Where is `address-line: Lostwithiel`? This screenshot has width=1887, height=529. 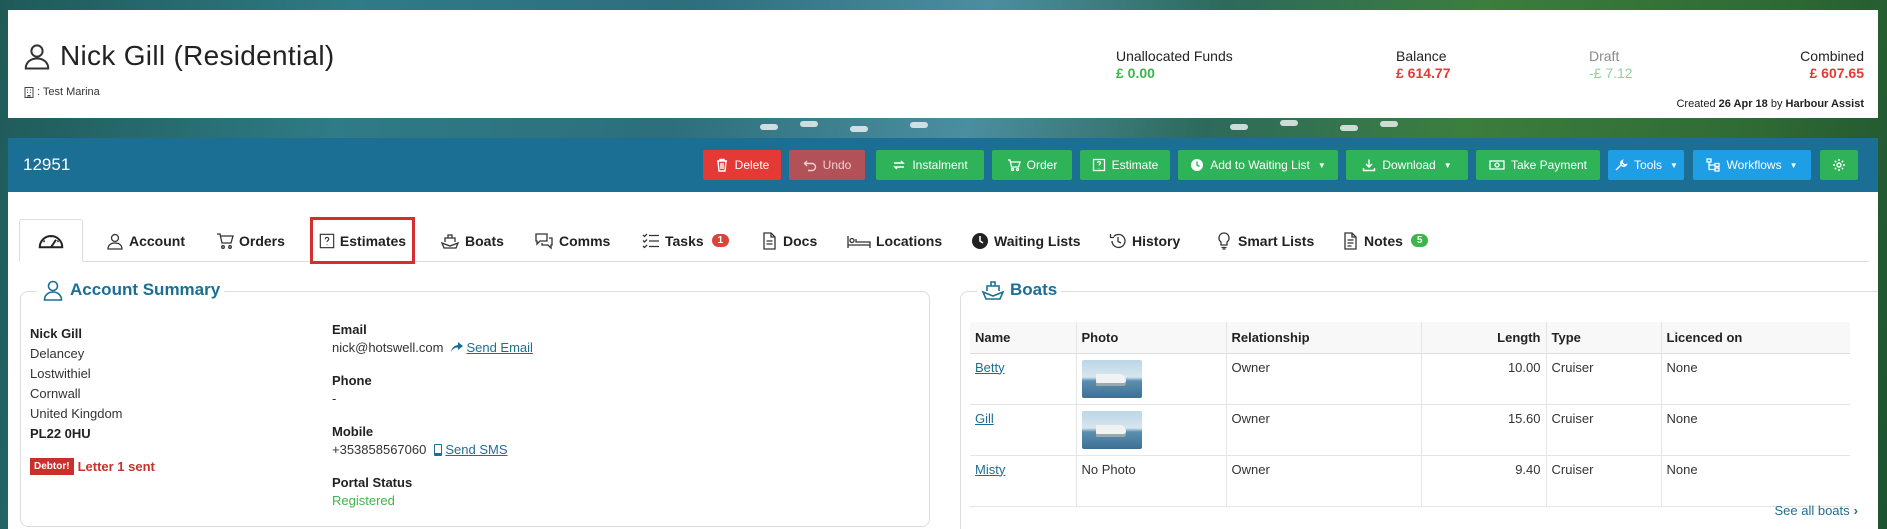
address-line: Lostwithiel is located at coordinates (60, 373).